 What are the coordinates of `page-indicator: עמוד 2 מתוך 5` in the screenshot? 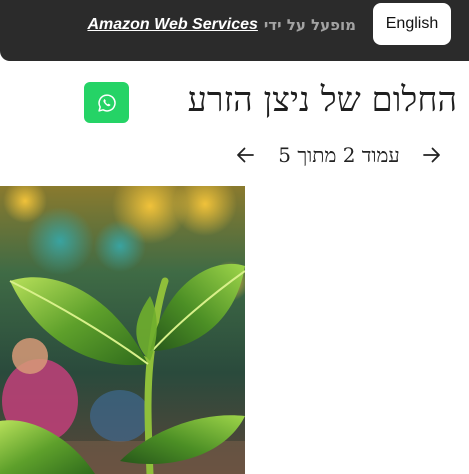 It's located at (339, 155).